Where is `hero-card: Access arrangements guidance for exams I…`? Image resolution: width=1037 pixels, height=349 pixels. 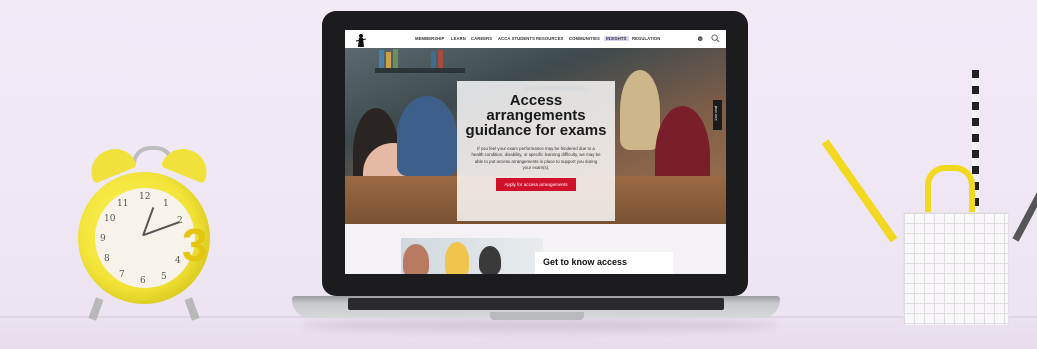 hero-card: Access arrangements guidance for exams I… is located at coordinates (536, 151).